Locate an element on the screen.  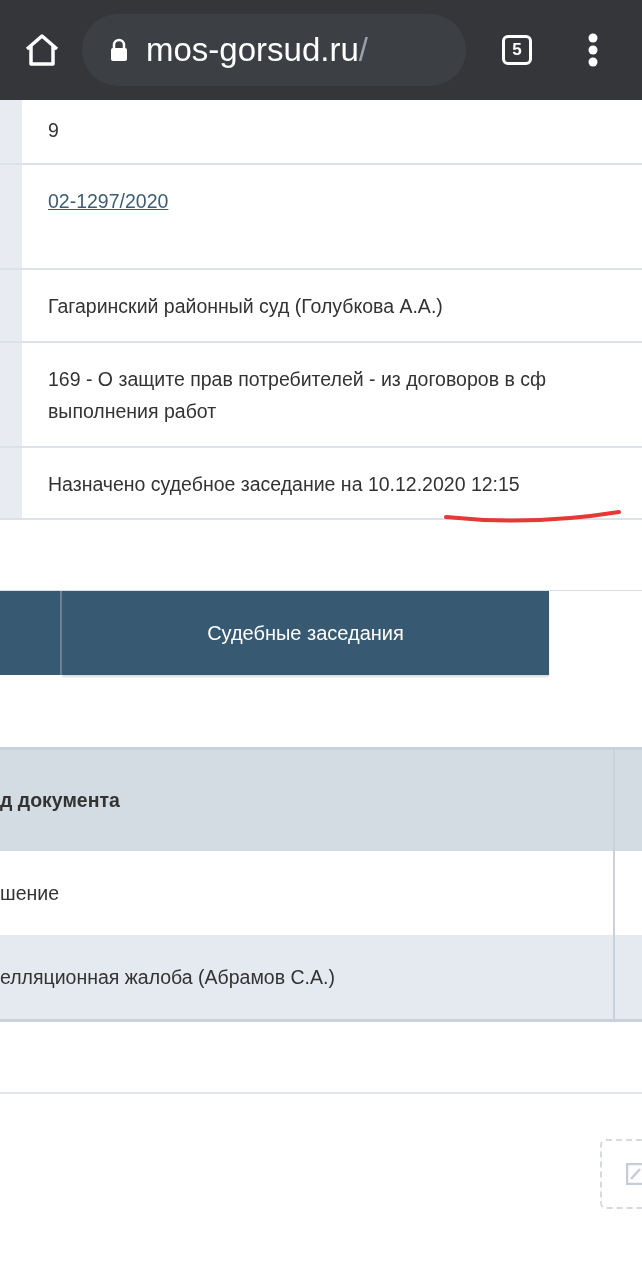
url-host: mos-gorsud.ru is located at coordinates (252, 50).